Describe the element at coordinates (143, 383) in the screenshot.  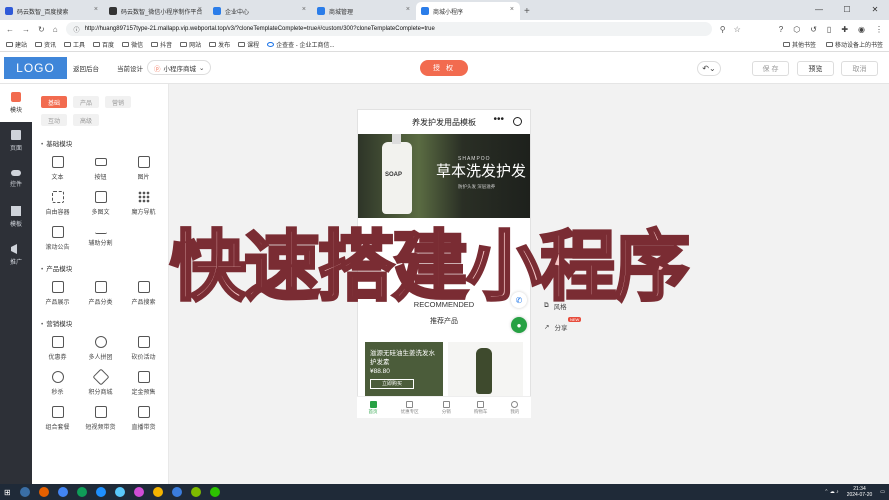
I see `module-item: 定金预售` at that location.